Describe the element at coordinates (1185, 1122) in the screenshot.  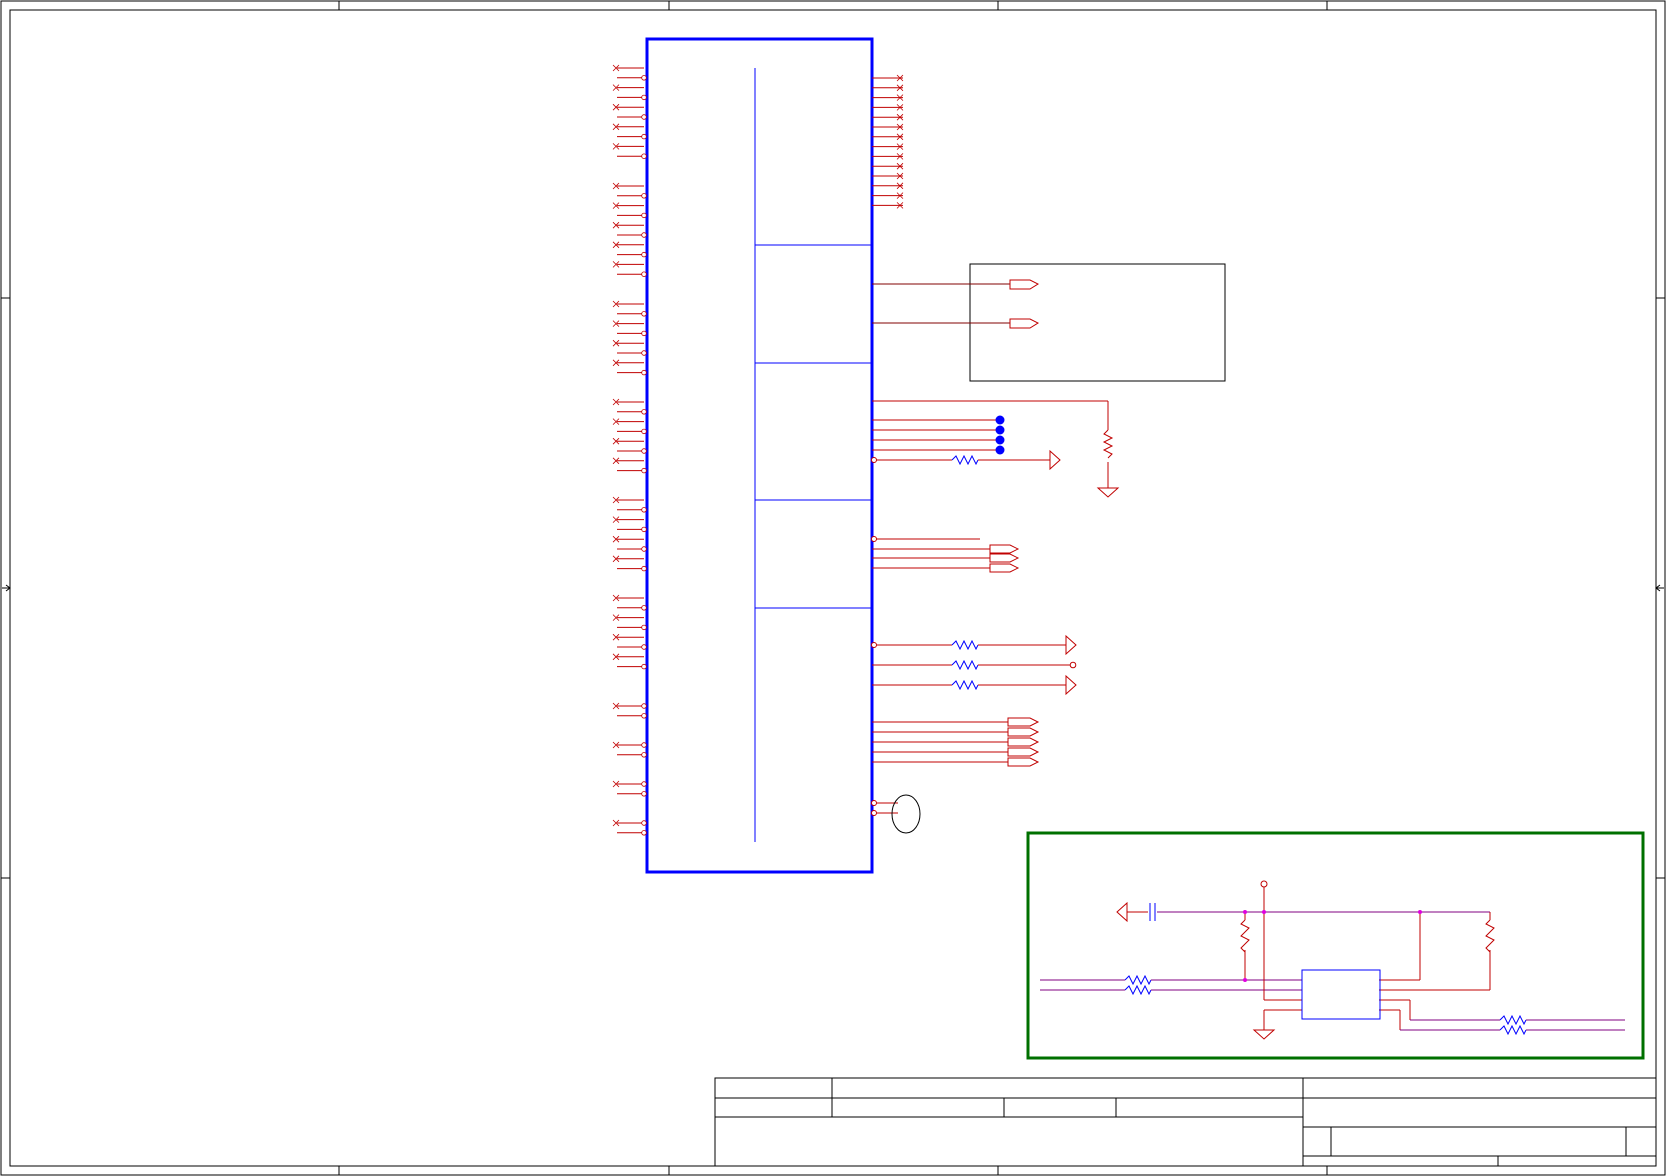
I see `title-block` at that location.